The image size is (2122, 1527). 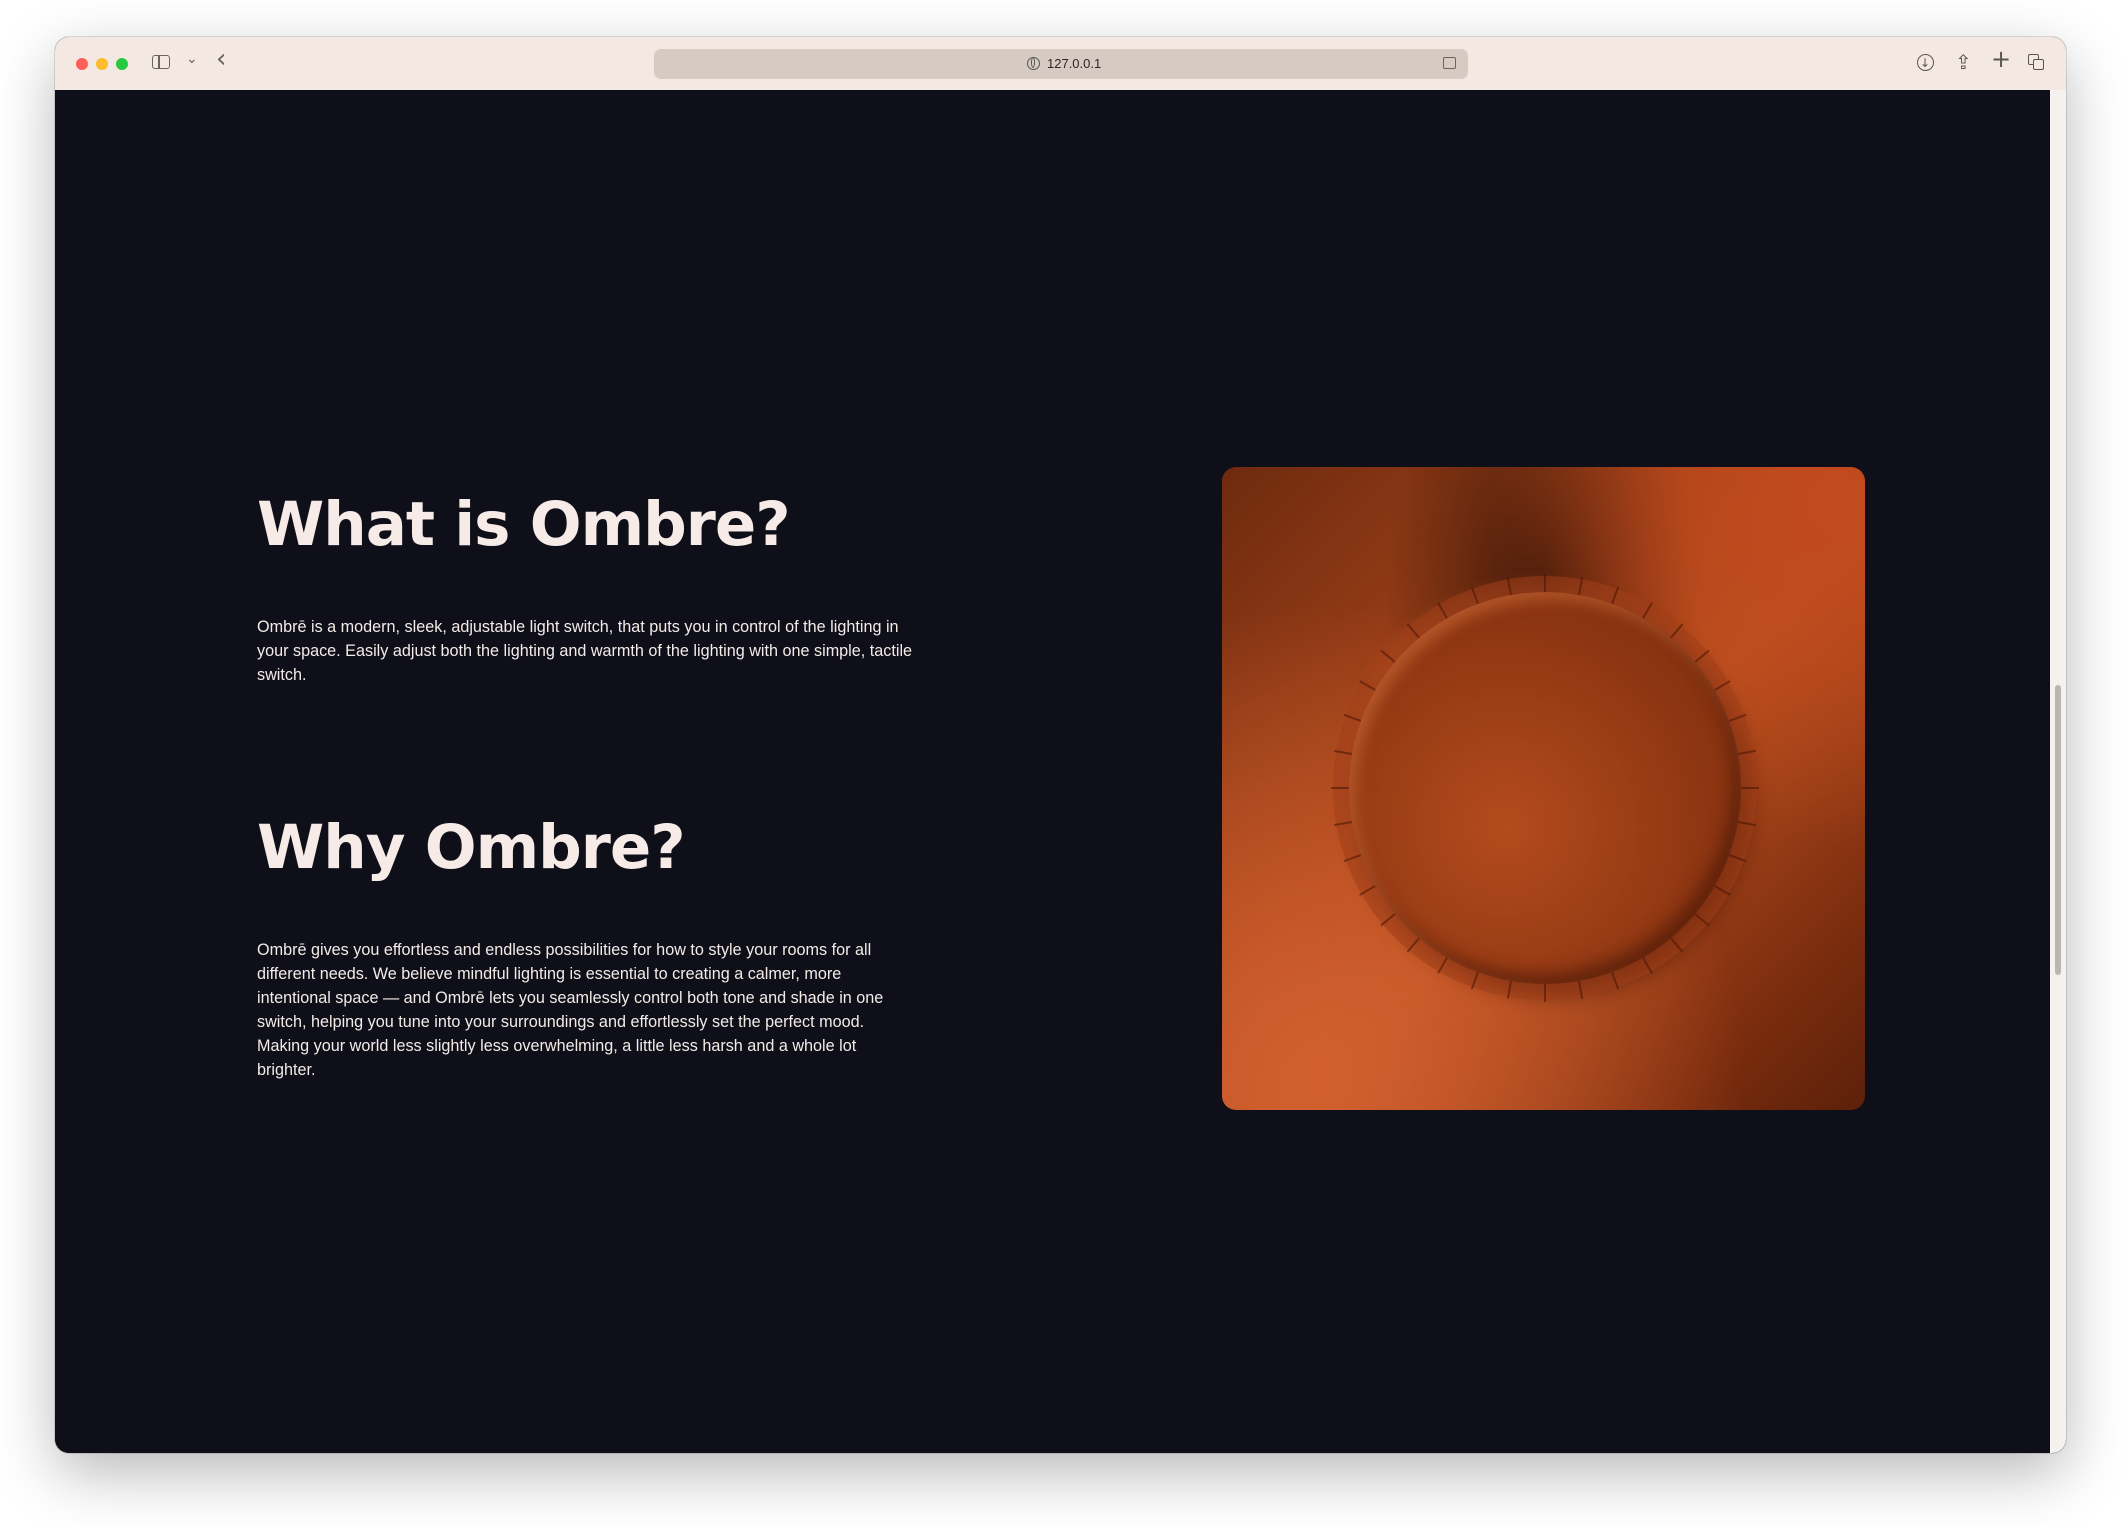 What do you see at coordinates (82, 64) in the screenshot?
I see `close-icon` at bounding box center [82, 64].